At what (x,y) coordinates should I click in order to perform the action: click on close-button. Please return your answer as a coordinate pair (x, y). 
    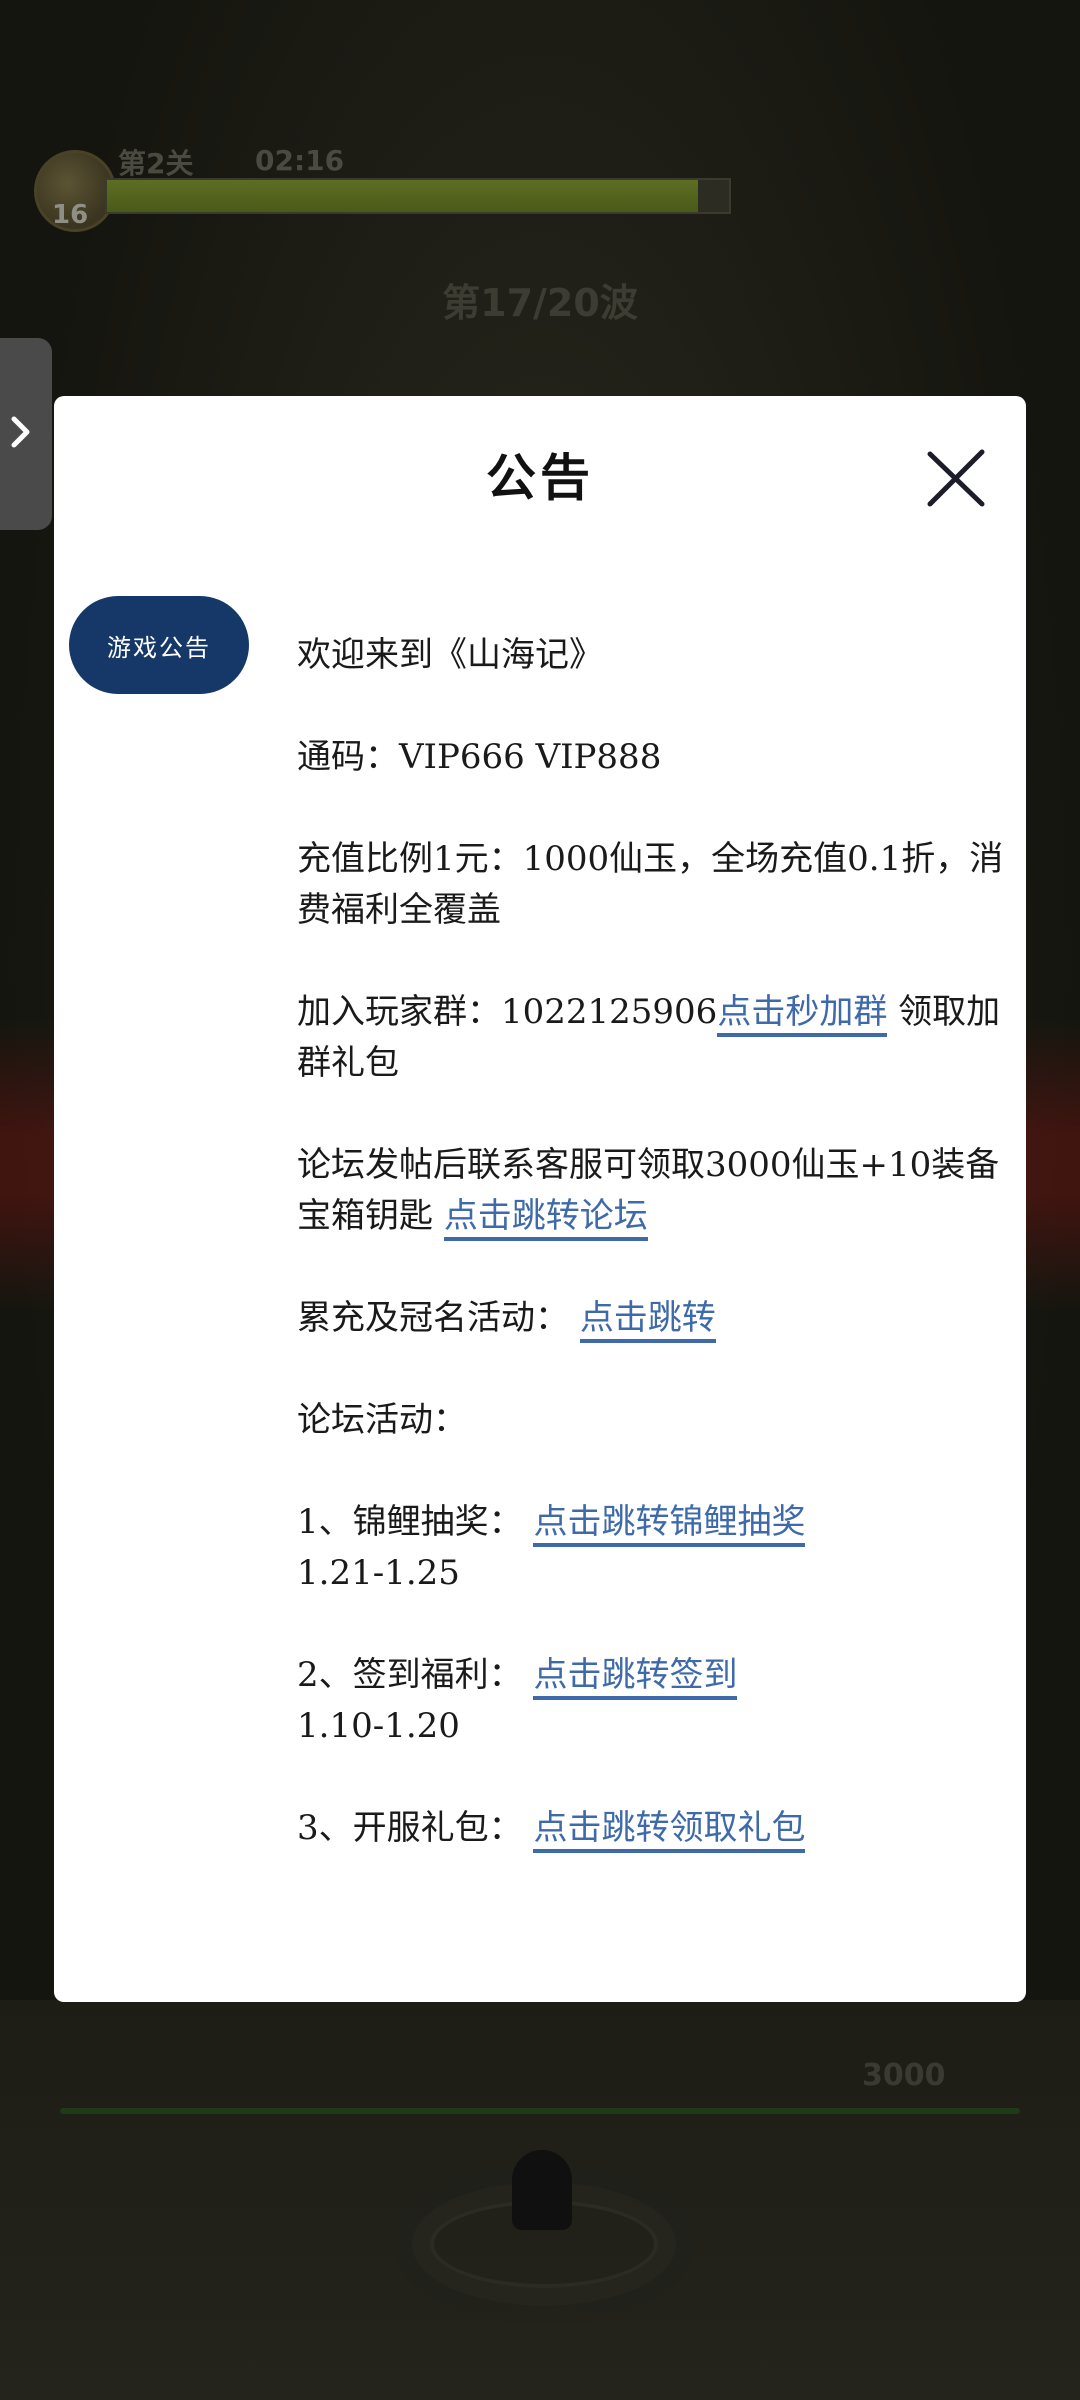
    Looking at the image, I should click on (956, 478).